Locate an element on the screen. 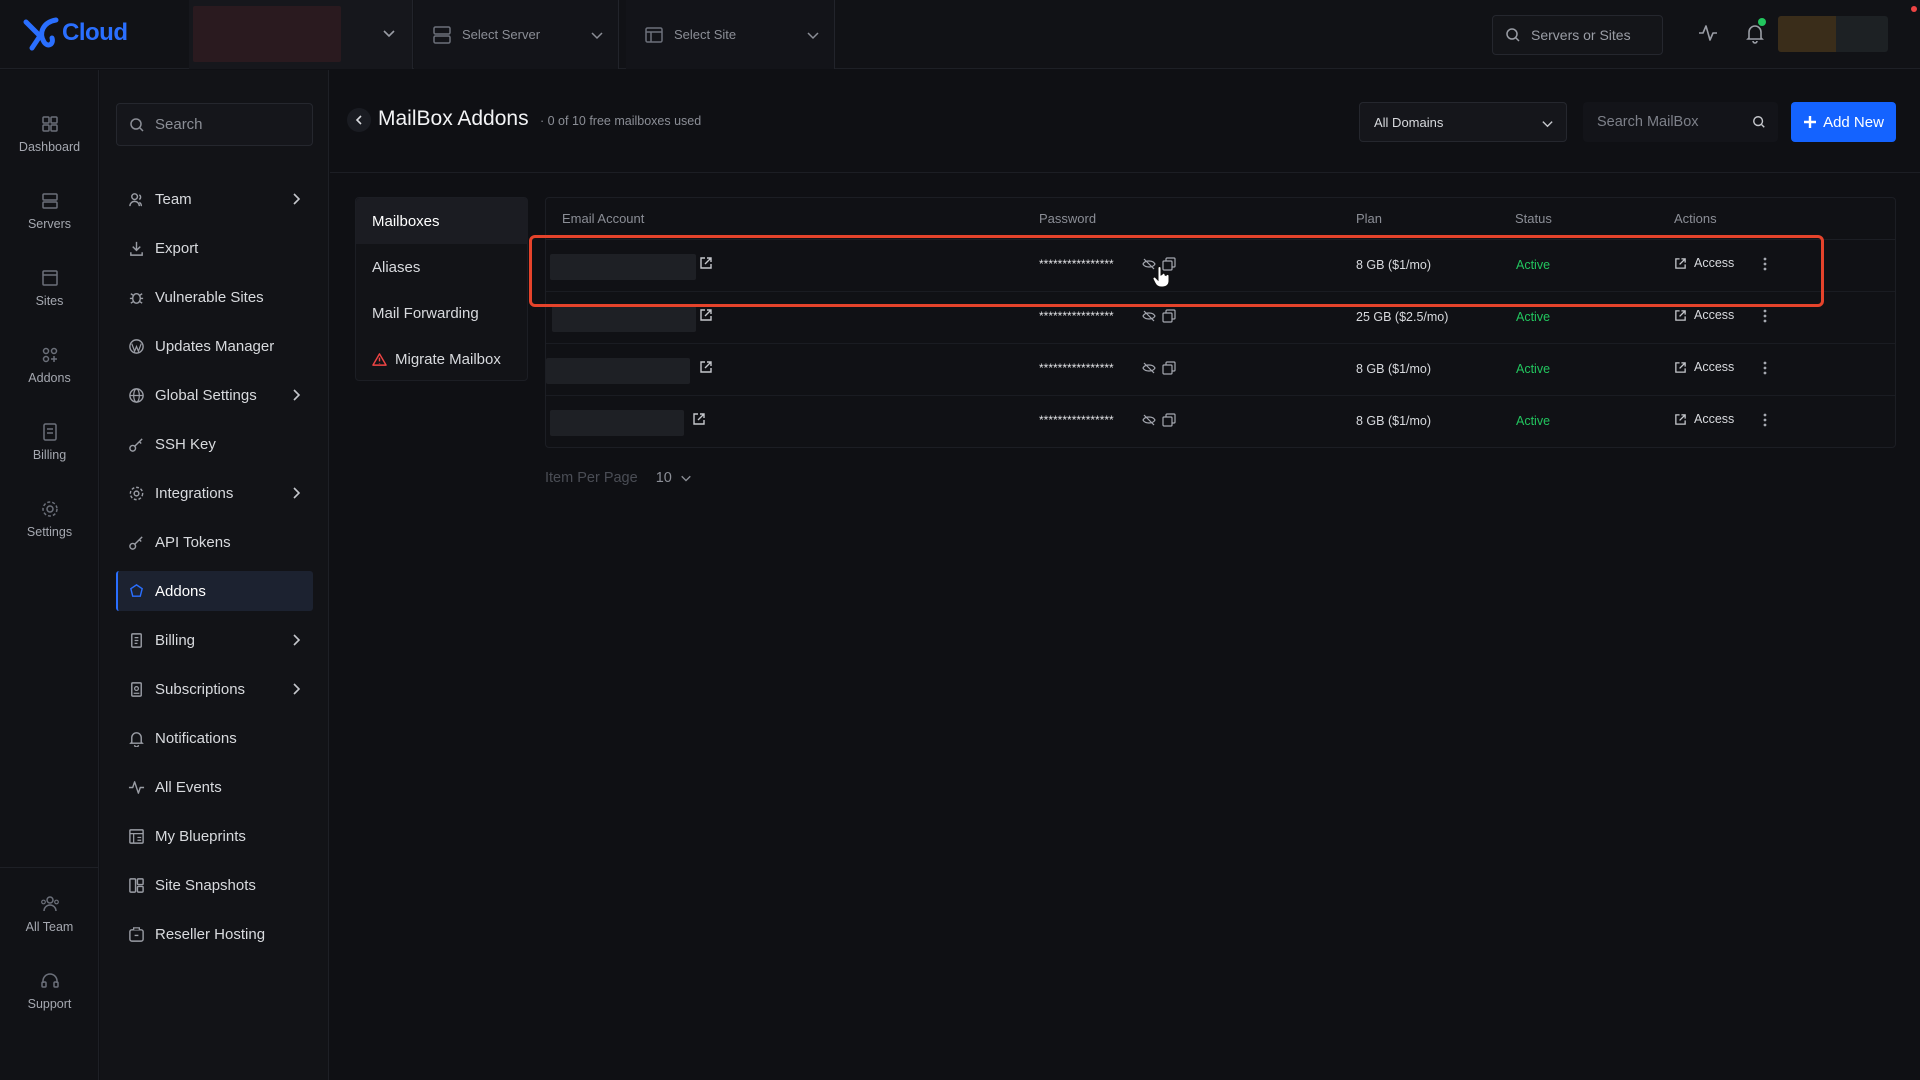 The height and width of the screenshot is (1080, 1920). sidebar-item-ssh-key: SSH Key is located at coordinates (214, 444).